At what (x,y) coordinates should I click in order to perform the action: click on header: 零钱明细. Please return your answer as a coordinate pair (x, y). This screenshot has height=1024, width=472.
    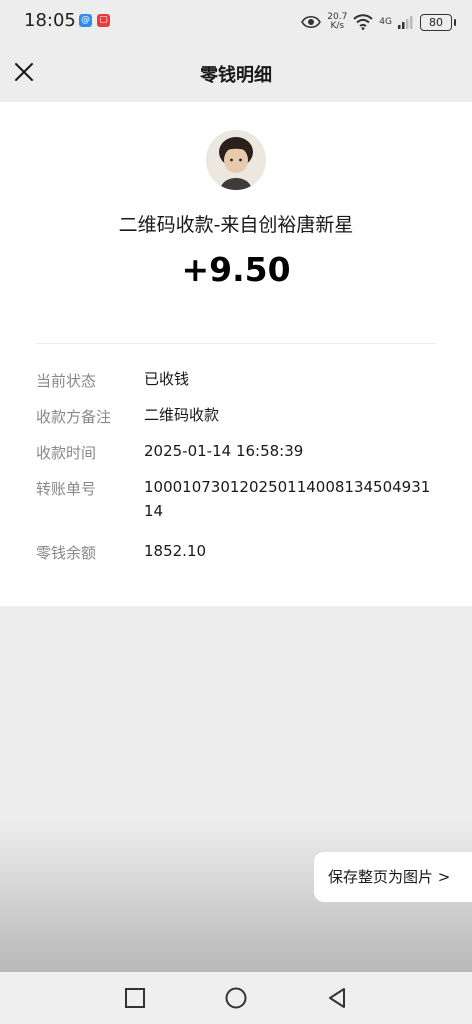
    Looking at the image, I should click on (236, 73).